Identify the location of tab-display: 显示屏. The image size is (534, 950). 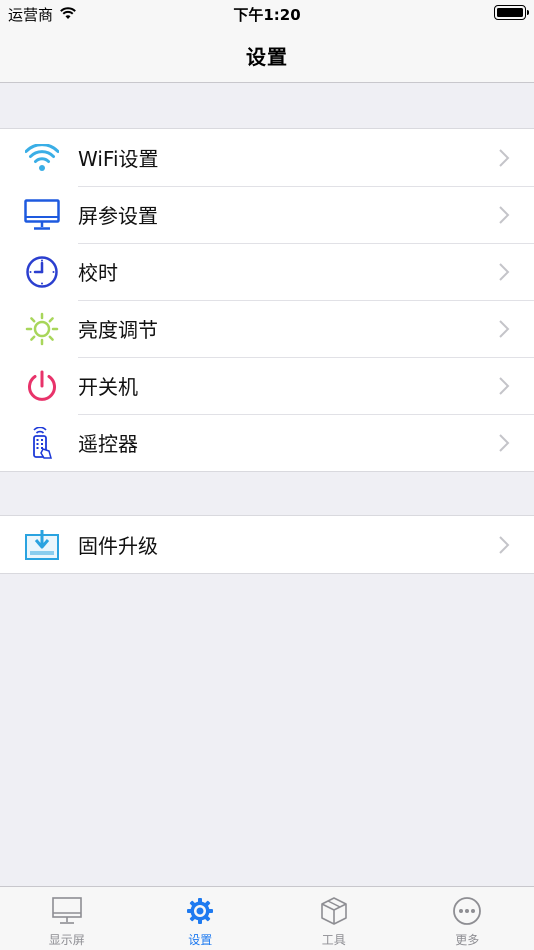
(67, 918).